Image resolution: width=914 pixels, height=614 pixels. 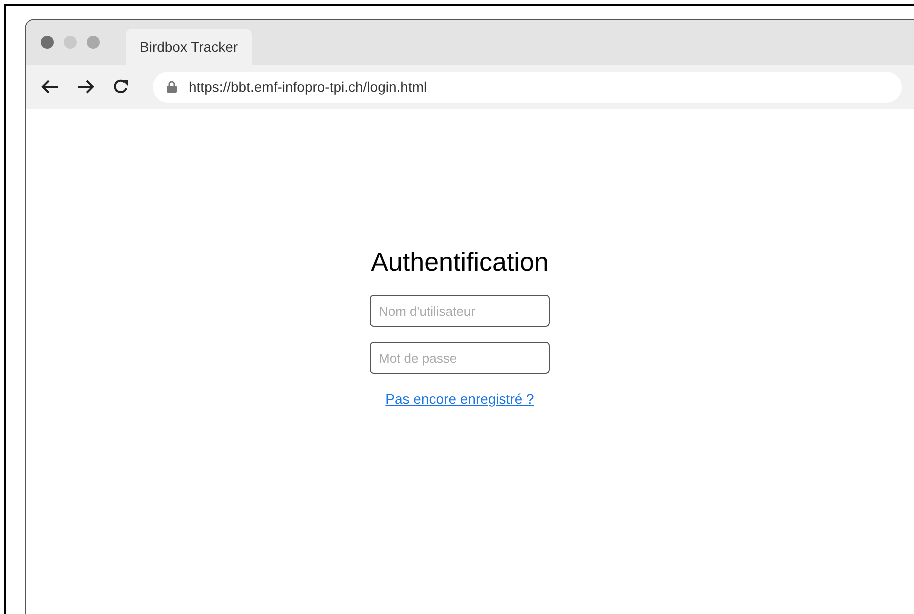 What do you see at coordinates (86, 87) in the screenshot?
I see `forward-arrow-icon` at bounding box center [86, 87].